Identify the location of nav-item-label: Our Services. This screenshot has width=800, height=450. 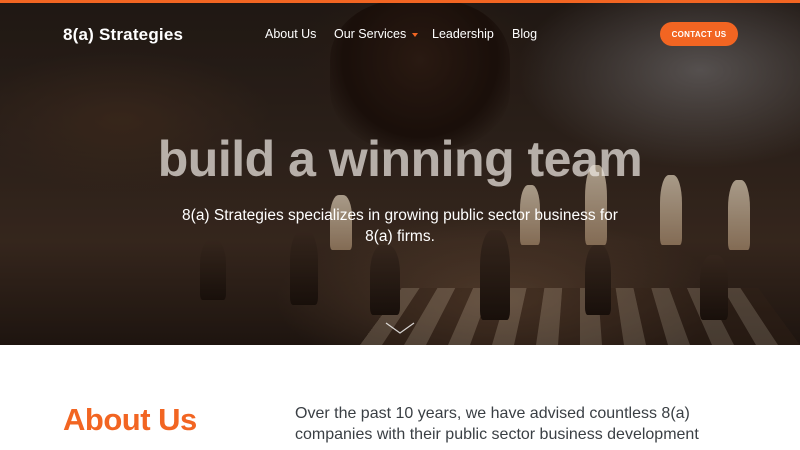
(370, 34).